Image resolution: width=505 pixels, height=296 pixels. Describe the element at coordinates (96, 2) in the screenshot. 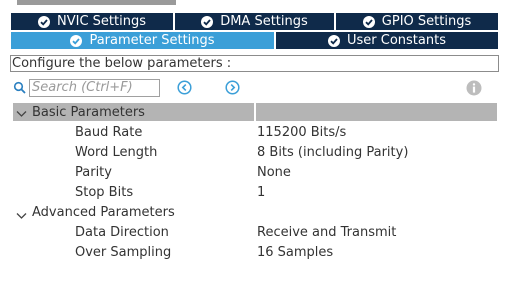

I see `window-top-strip` at that location.